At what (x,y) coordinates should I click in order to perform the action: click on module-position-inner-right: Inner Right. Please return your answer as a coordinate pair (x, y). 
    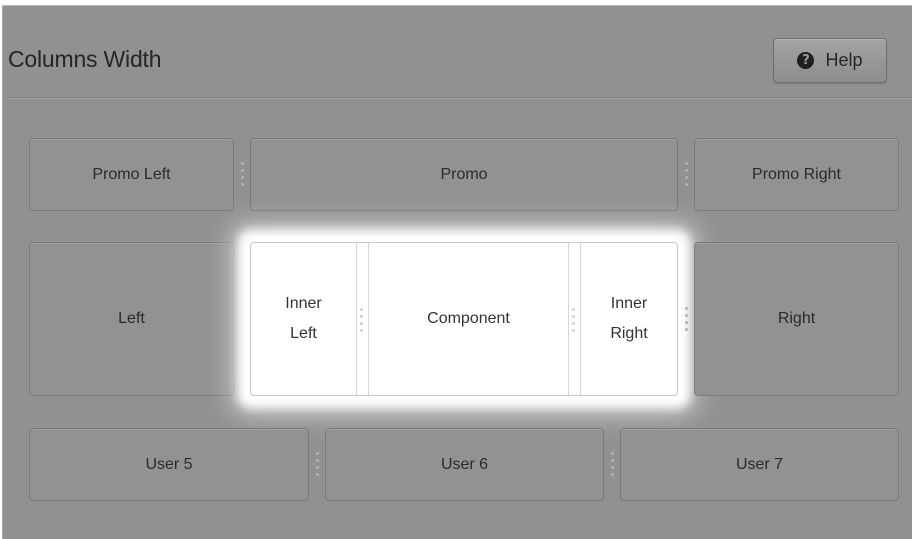
    Looking at the image, I should click on (629, 319).